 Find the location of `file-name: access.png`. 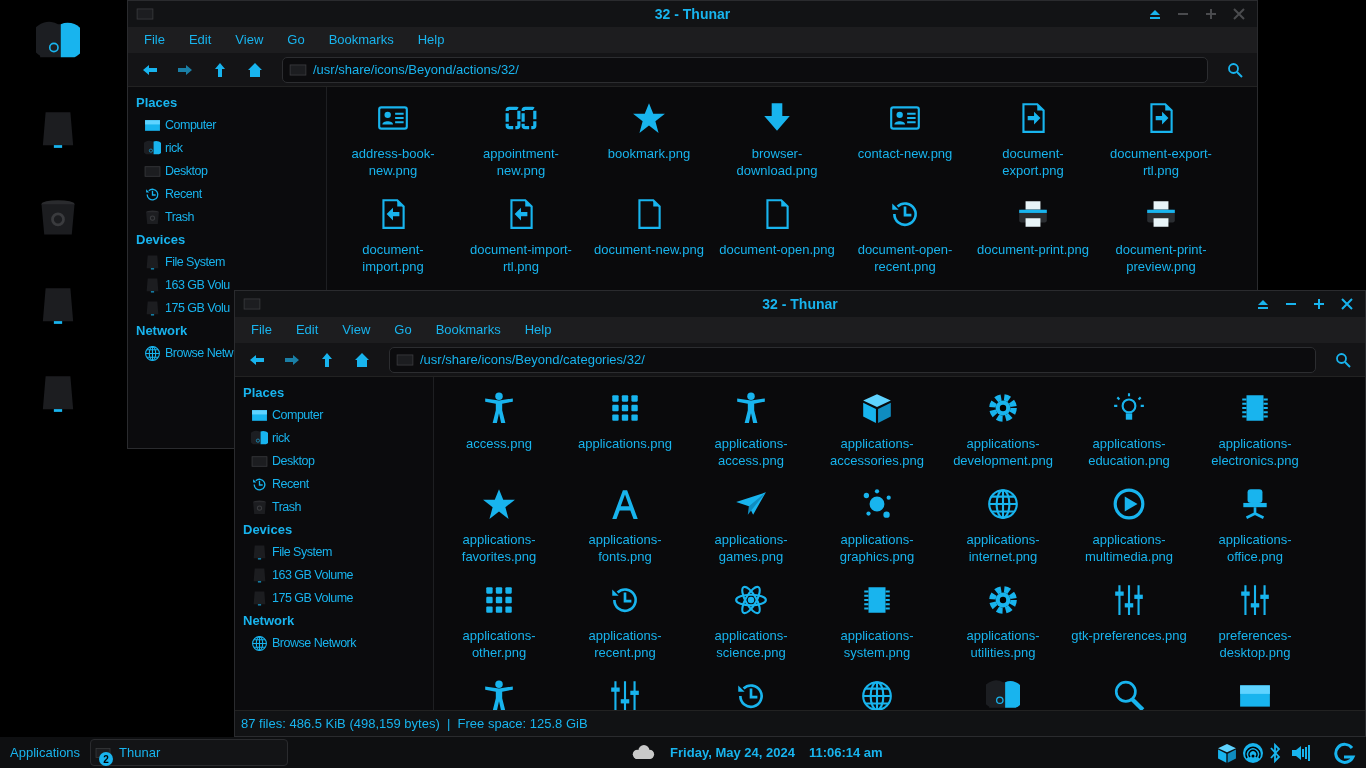

file-name: access.png is located at coordinates (499, 443).